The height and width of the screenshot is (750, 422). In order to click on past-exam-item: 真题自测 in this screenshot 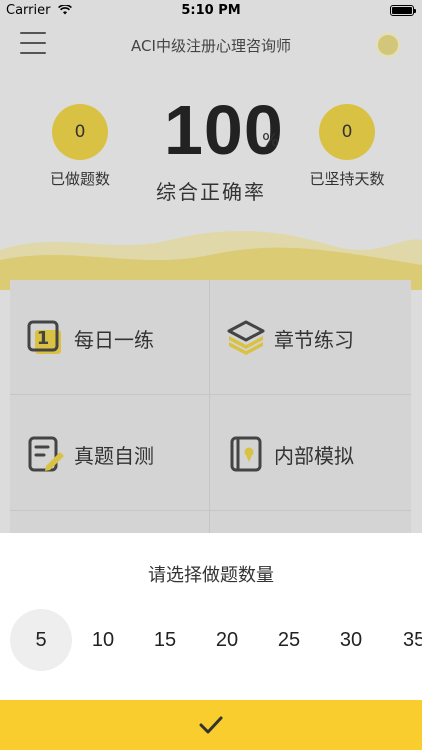, I will do `click(109, 454)`.